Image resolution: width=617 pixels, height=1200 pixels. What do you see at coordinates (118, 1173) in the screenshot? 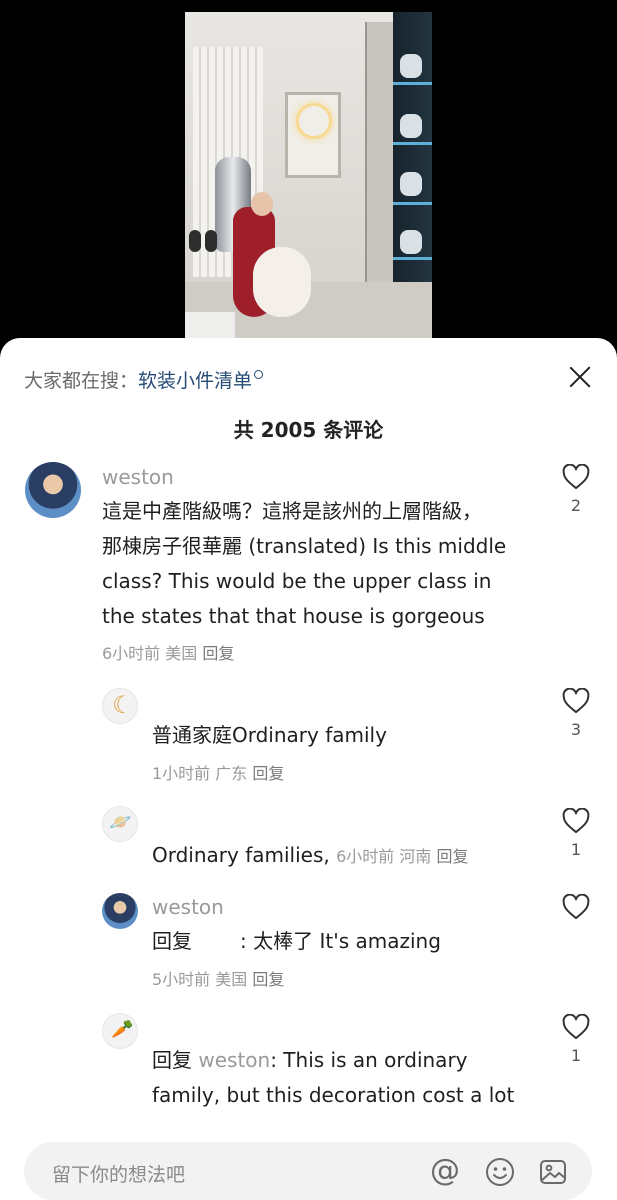
I see `comment-input: 留下你的想法吧` at bounding box center [118, 1173].